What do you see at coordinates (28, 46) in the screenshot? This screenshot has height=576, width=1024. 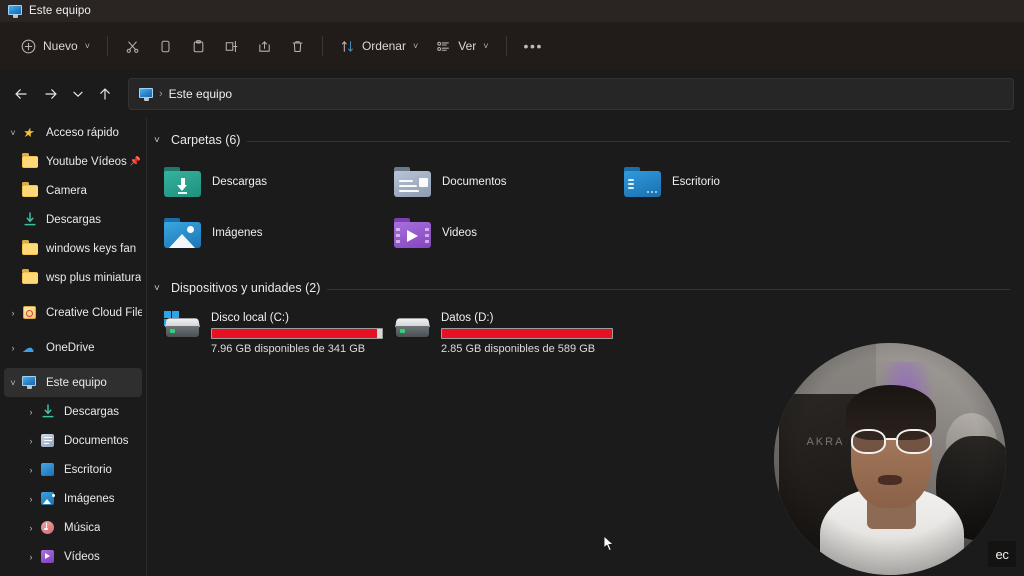 I see `plus-circle-icon` at bounding box center [28, 46].